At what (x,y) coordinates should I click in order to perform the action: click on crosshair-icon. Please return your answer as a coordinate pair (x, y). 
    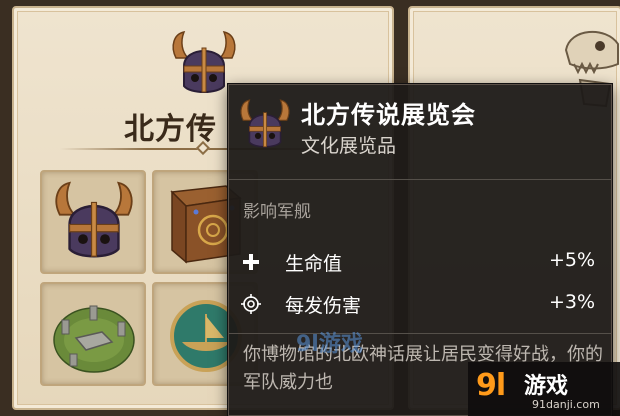
    Looking at the image, I should click on (251, 304).